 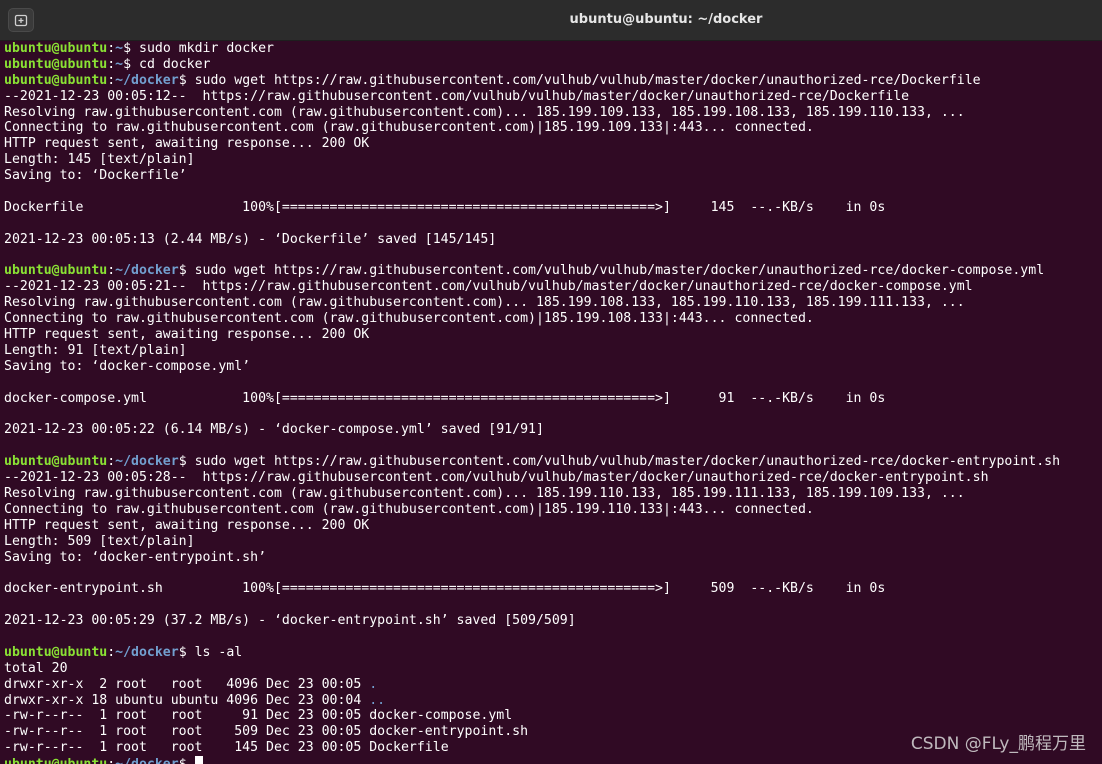 I want to click on output-text: Length: 509 [text/plain], so click(x=99, y=541).